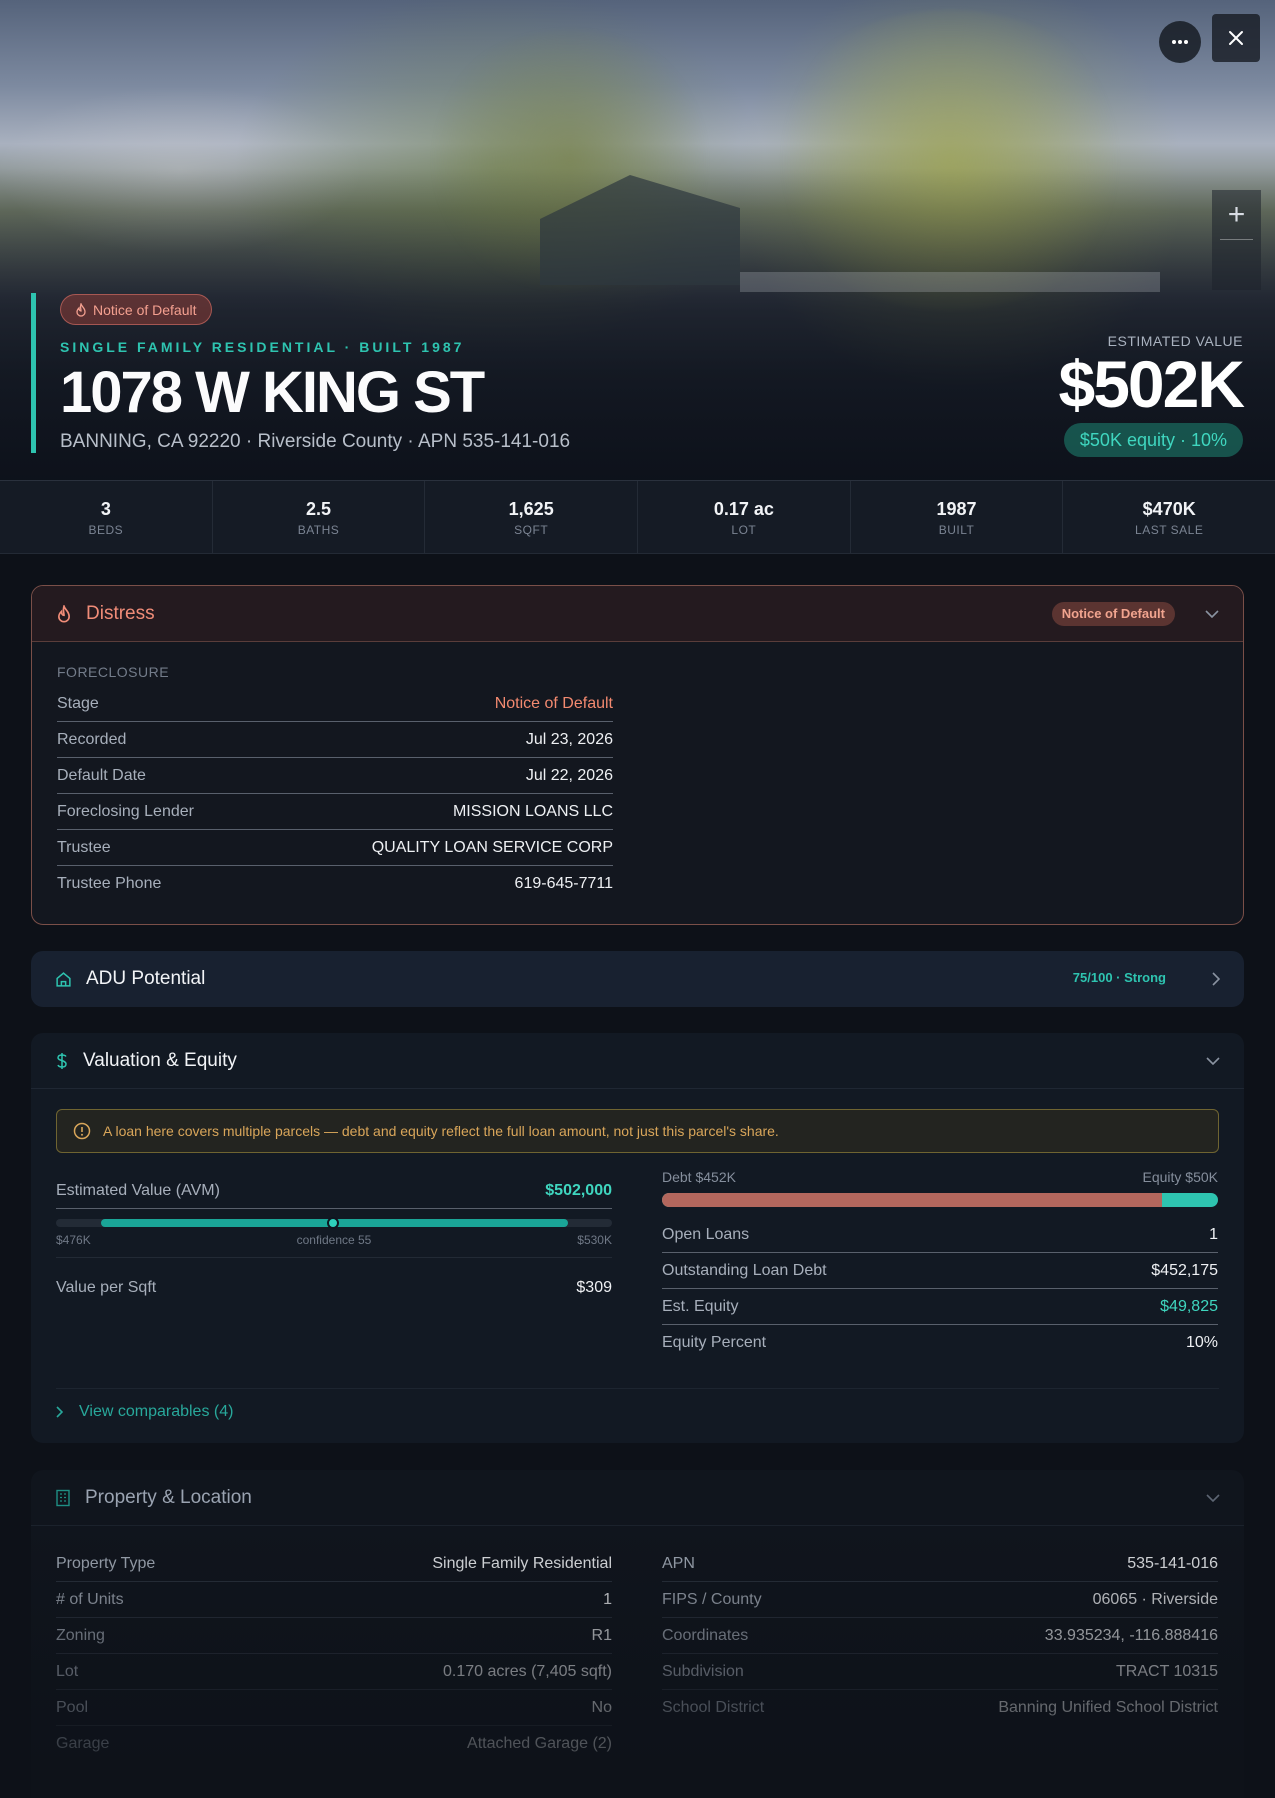 The image size is (1275, 1798). What do you see at coordinates (92, 739) in the screenshot?
I see `row-key: Recorded` at bounding box center [92, 739].